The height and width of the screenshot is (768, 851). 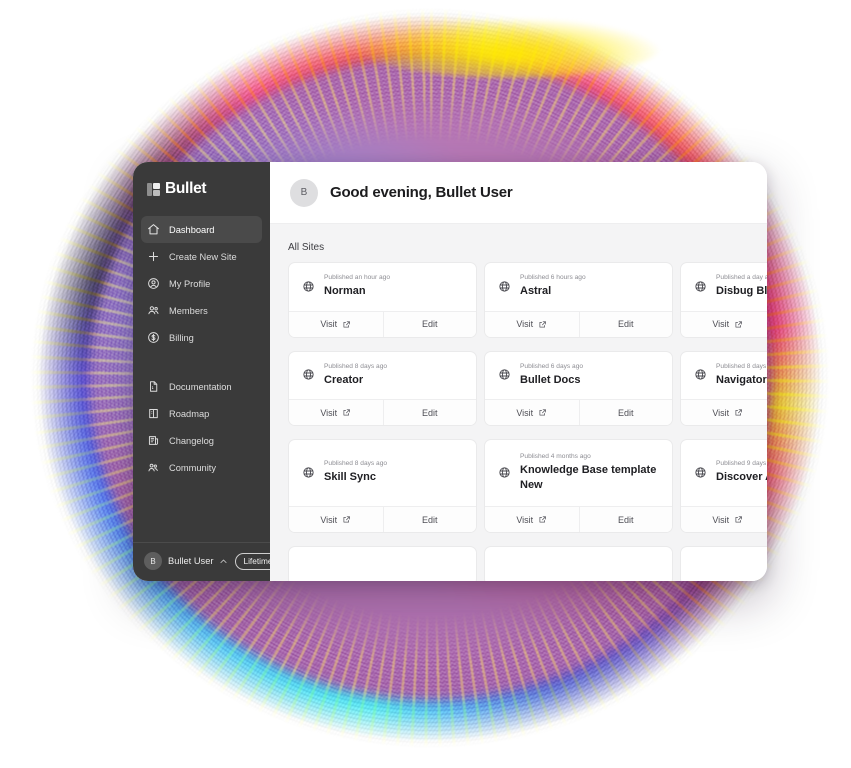 What do you see at coordinates (189, 413) in the screenshot?
I see `sidebar-item-label: Roadmap` at bounding box center [189, 413].